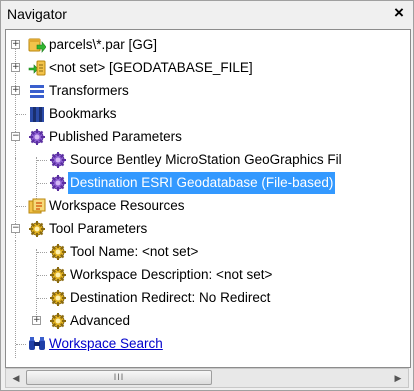 This screenshot has width=414, height=391. I want to click on tree-item-label: Workspace Description: <not set>, so click(171, 274).